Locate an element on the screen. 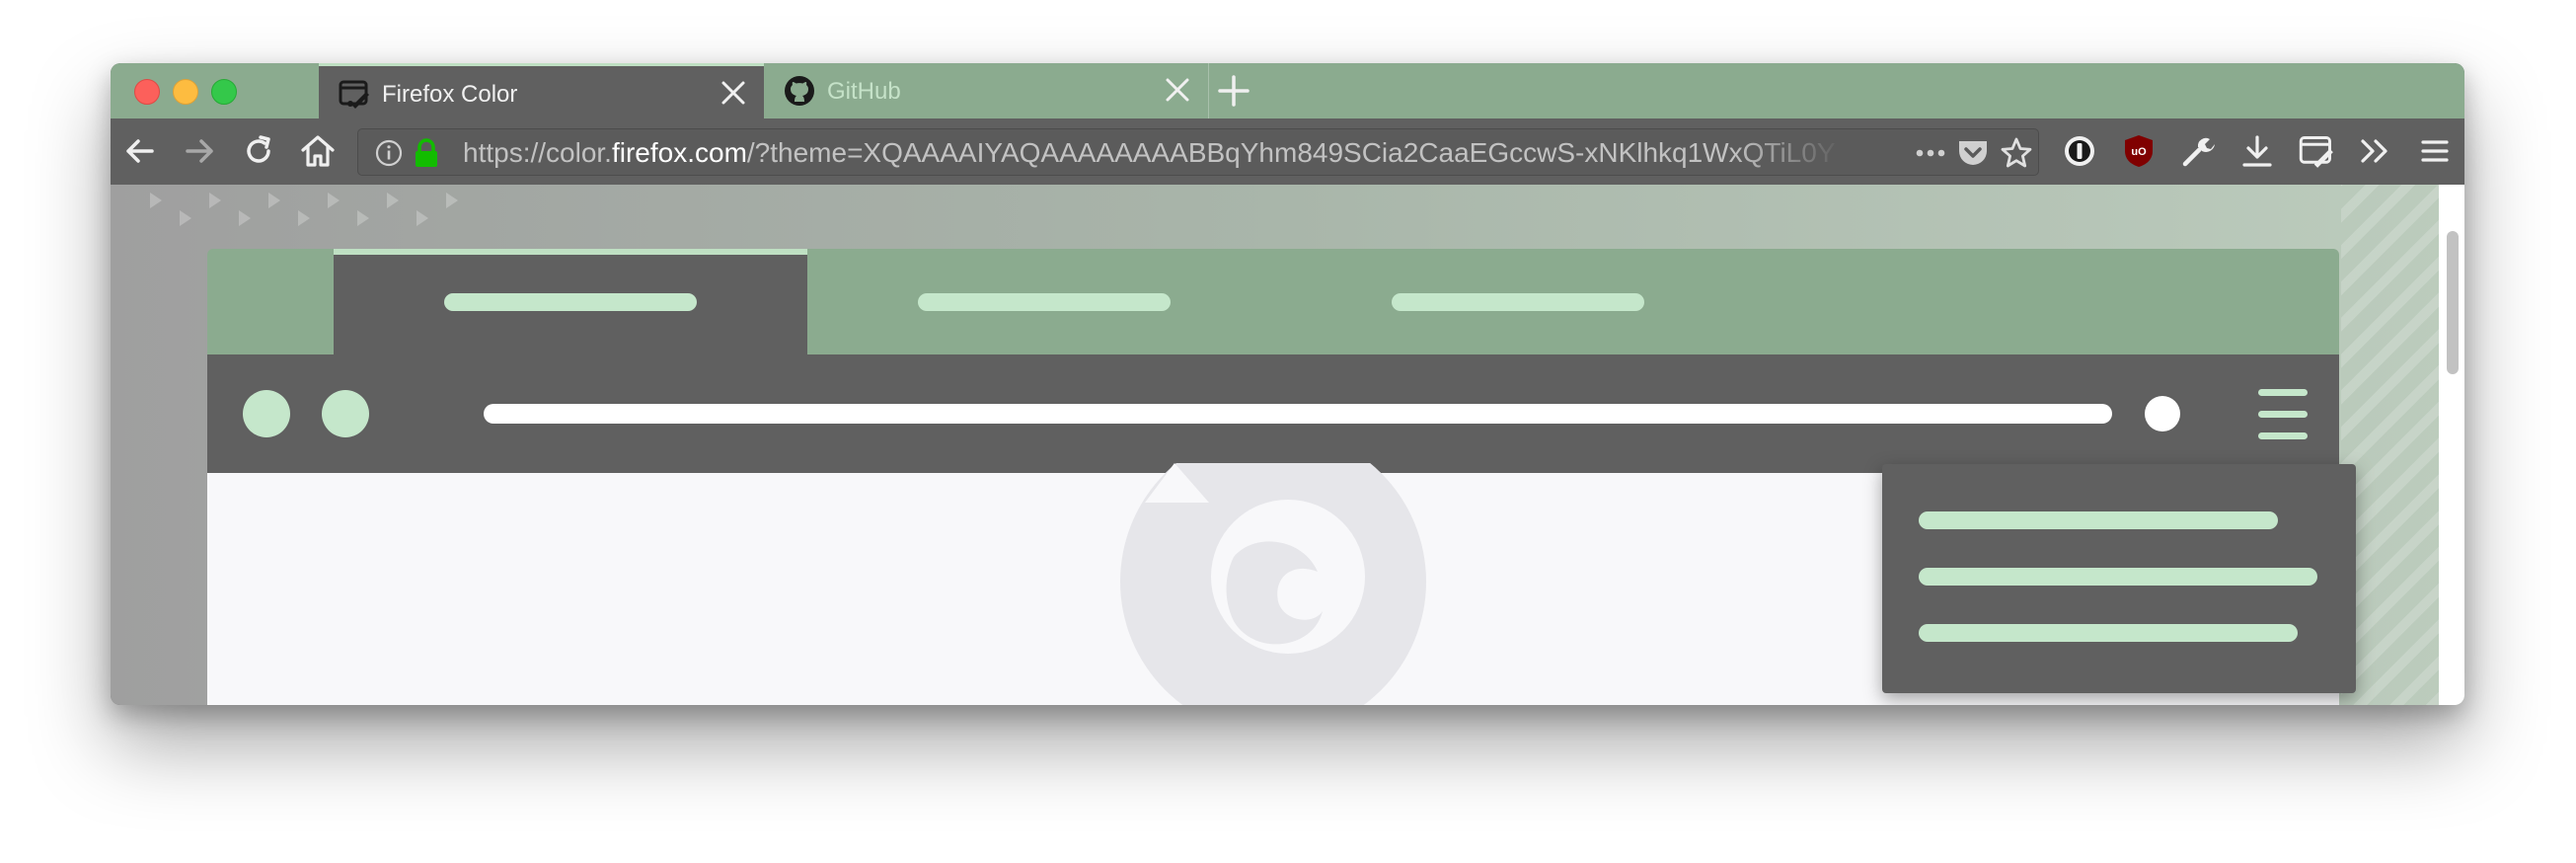 This screenshot has height=863, width=2576. home-button is located at coordinates (318, 151).